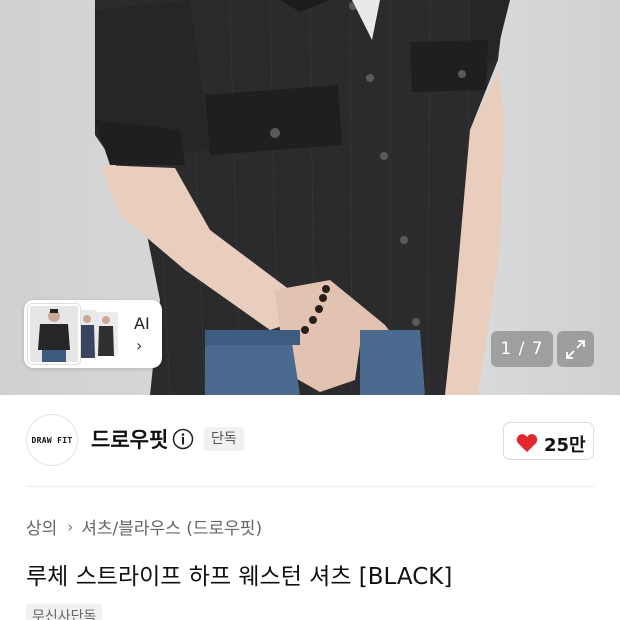  Describe the element at coordinates (527, 443) in the screenshot. I see `heart-icon` at that location.